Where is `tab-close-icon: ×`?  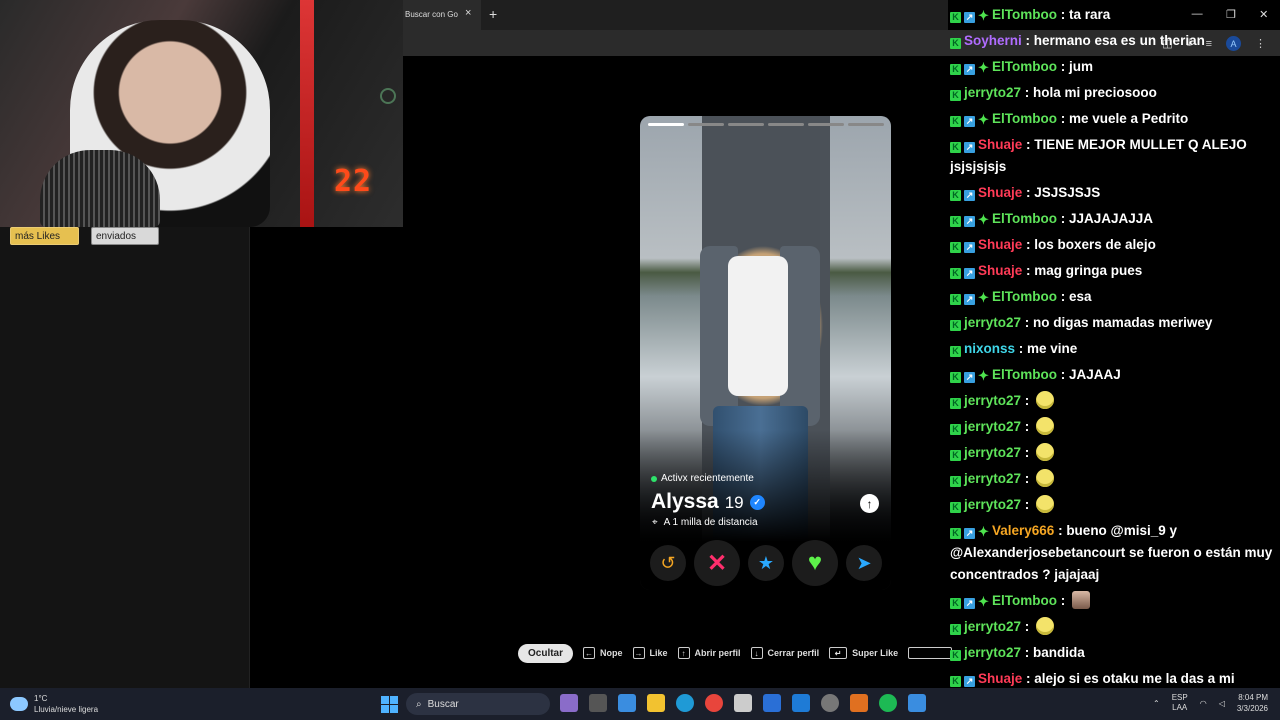
tab-close-icon: × is located at coordinates (468, 13).